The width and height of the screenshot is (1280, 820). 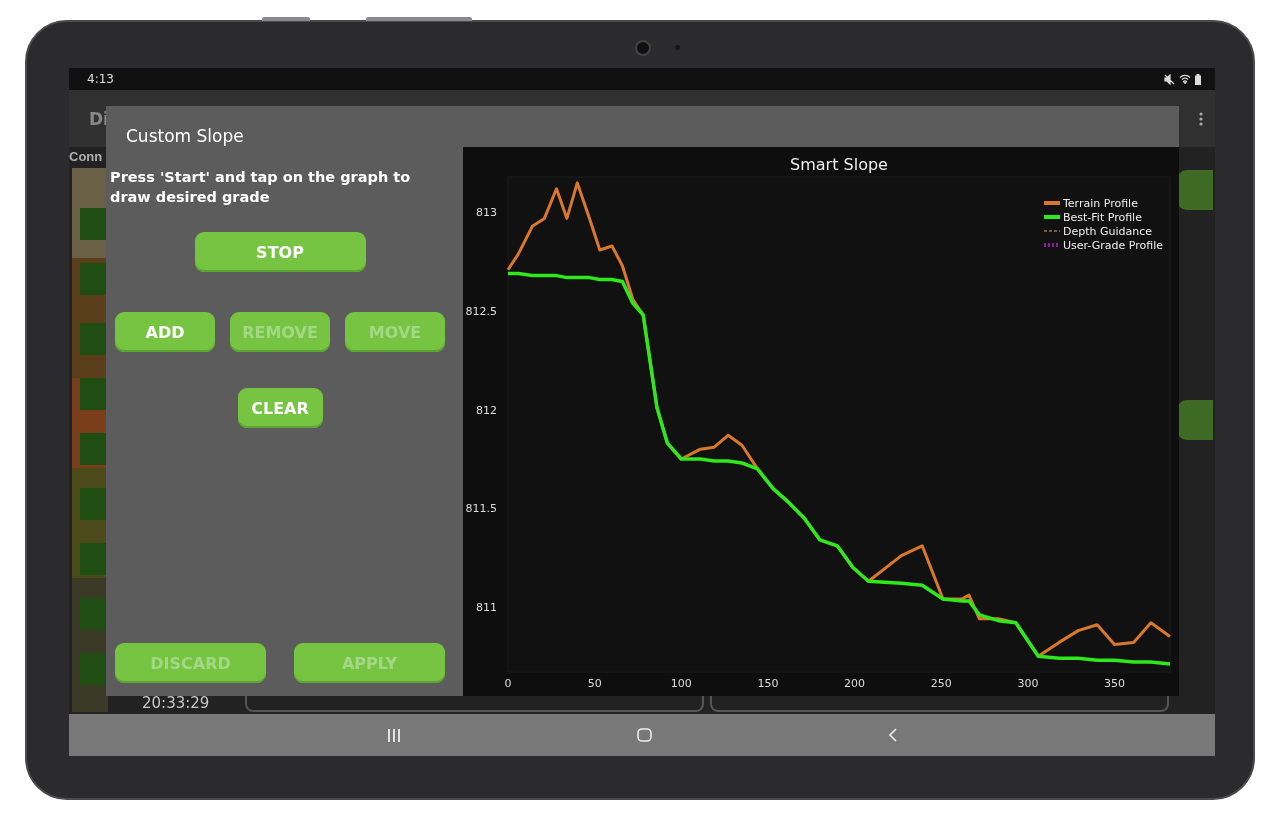 What do you see at coordinates (892, 735) in the screenshot?
I see `back-icon` at bounding box center [892, 735].